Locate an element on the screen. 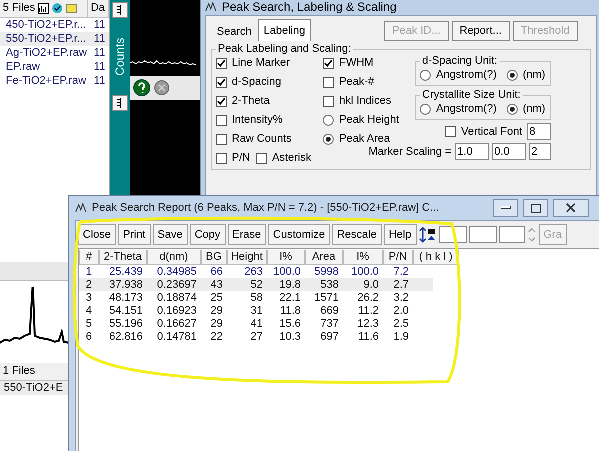  table-cell-text: 54.151 is located at coordinates (126, 310).